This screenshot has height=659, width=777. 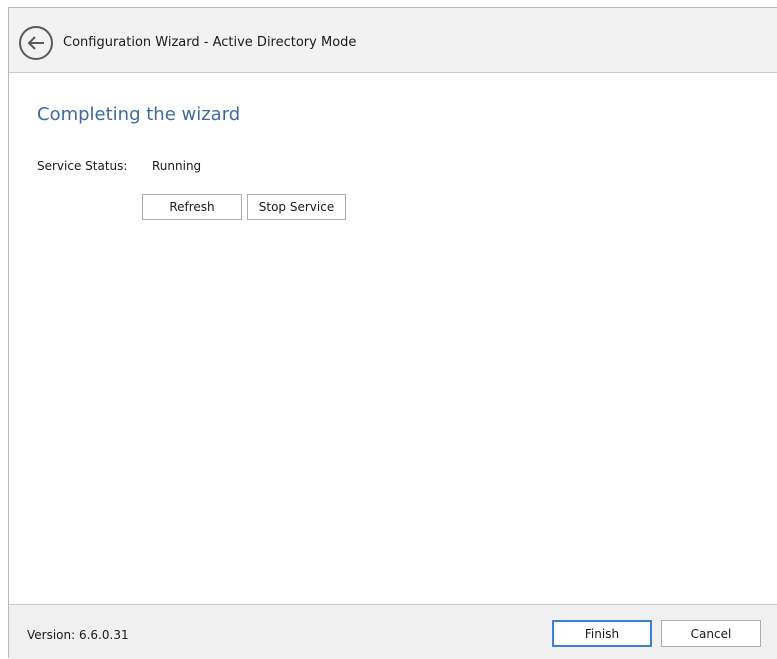 What do you see at coordinates (602, 633) in the screenshot?
I see `finish-button: Finish` at bounding box center [602, 633].